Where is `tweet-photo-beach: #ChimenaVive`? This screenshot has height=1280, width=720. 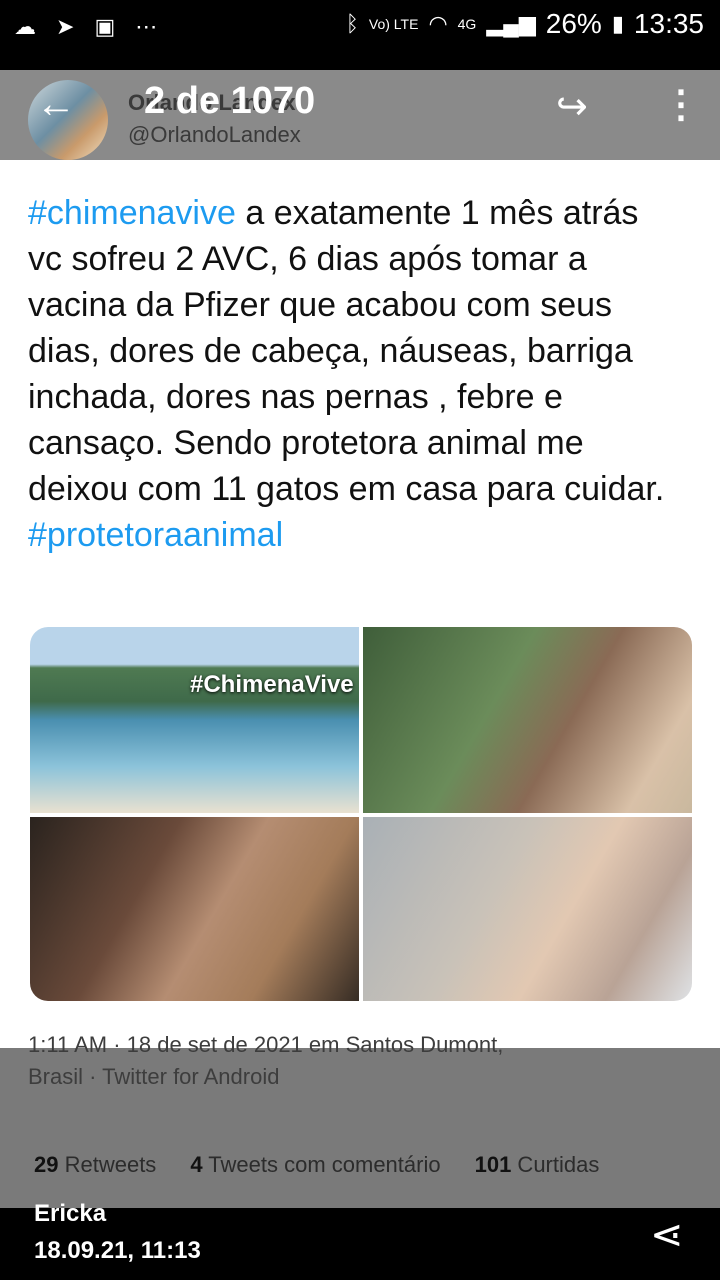 tweet-photo-beach: #ChimenaVive is located at coordinates (194, 720).